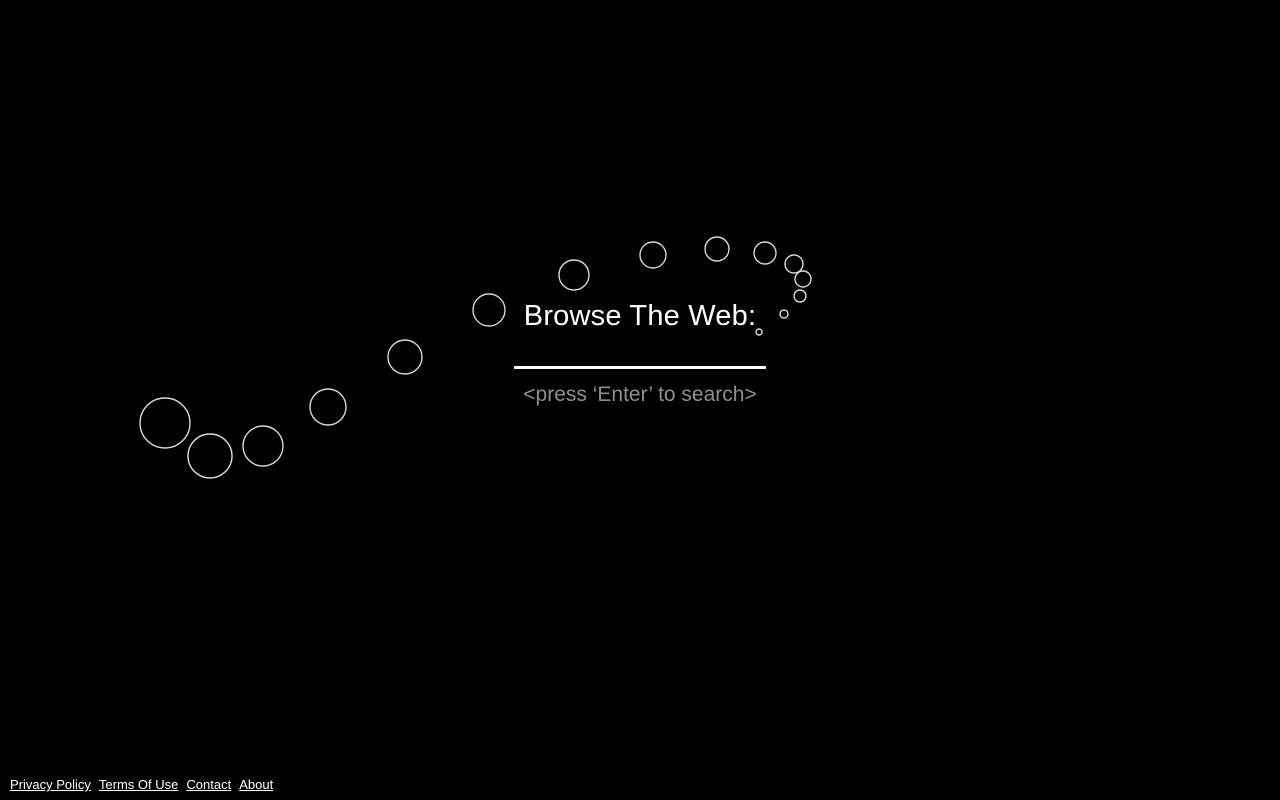  What do you see at coordinates (256, 784) in the screenshot?
I see `footer-link-about: About` at bounding box center [256, 784].